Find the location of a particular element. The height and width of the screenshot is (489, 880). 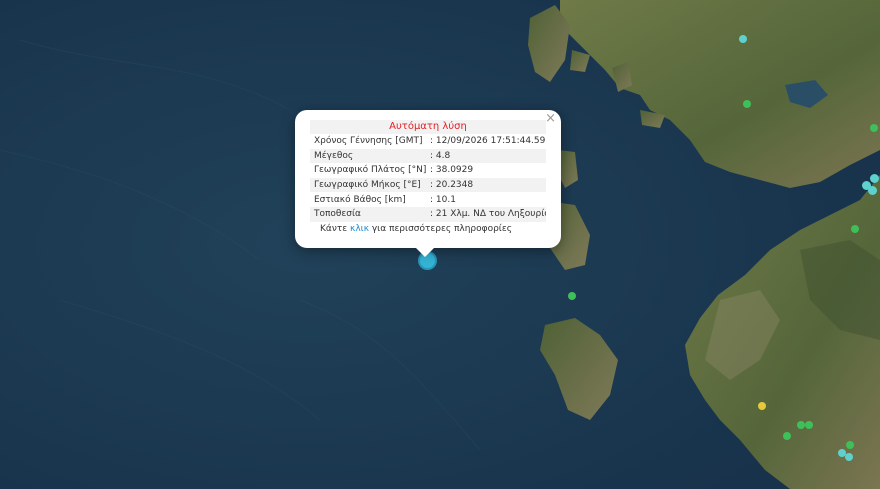

popup-title: Αυτόματη λύση is located at coordinates (428, 127).